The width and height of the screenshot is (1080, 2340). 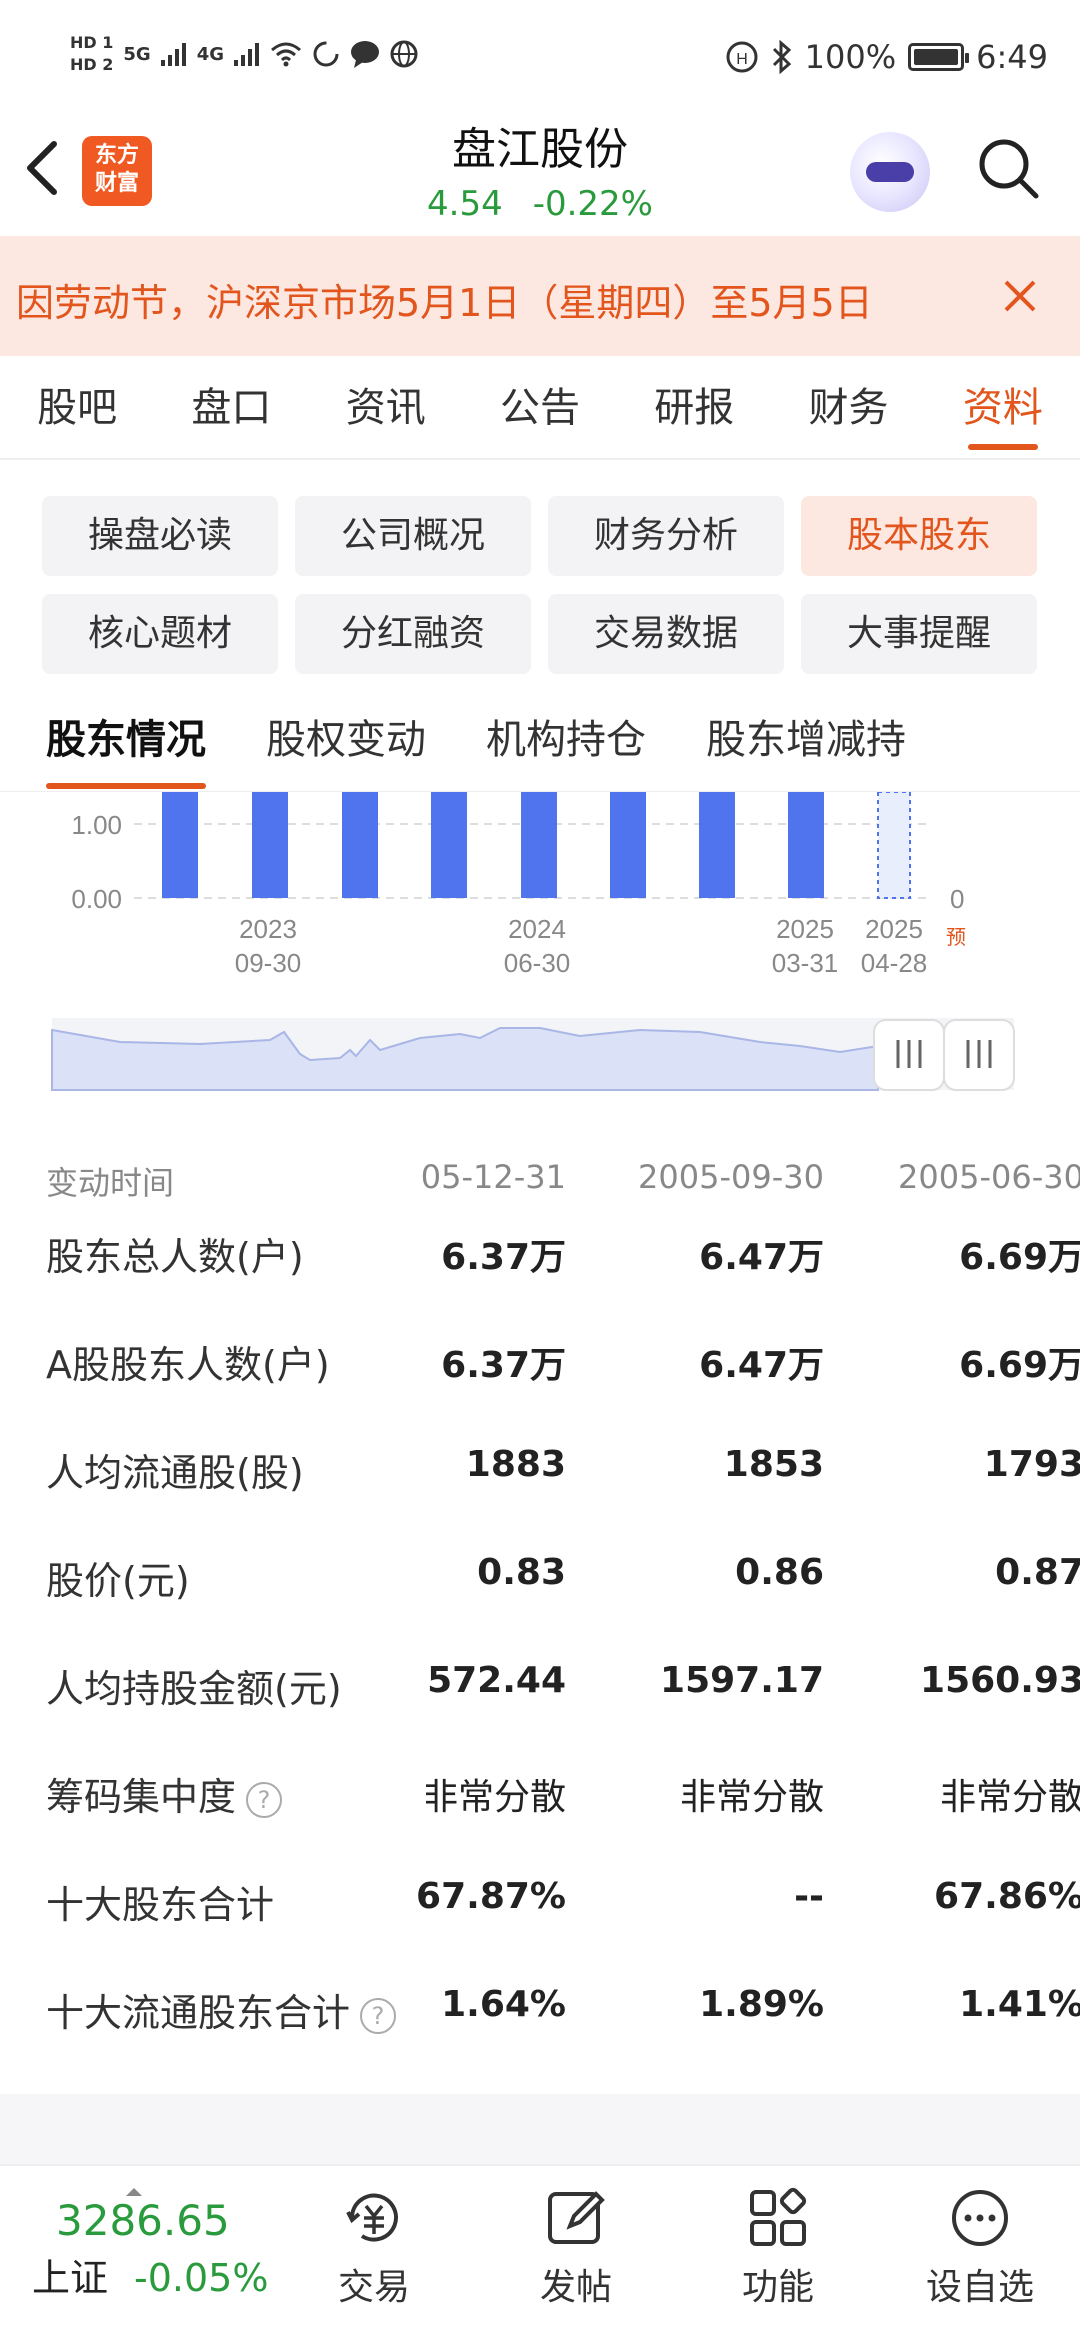 I want to click on data-saver-icon: H, so click(x=742, y=57).